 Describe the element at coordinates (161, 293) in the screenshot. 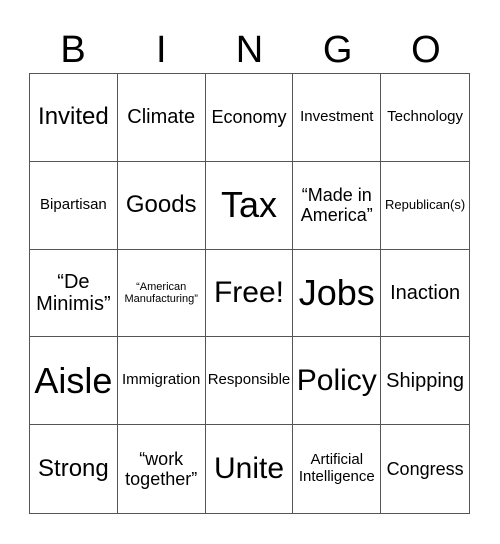

I see `bingo-cell: “American Manufacturing”` at that location.